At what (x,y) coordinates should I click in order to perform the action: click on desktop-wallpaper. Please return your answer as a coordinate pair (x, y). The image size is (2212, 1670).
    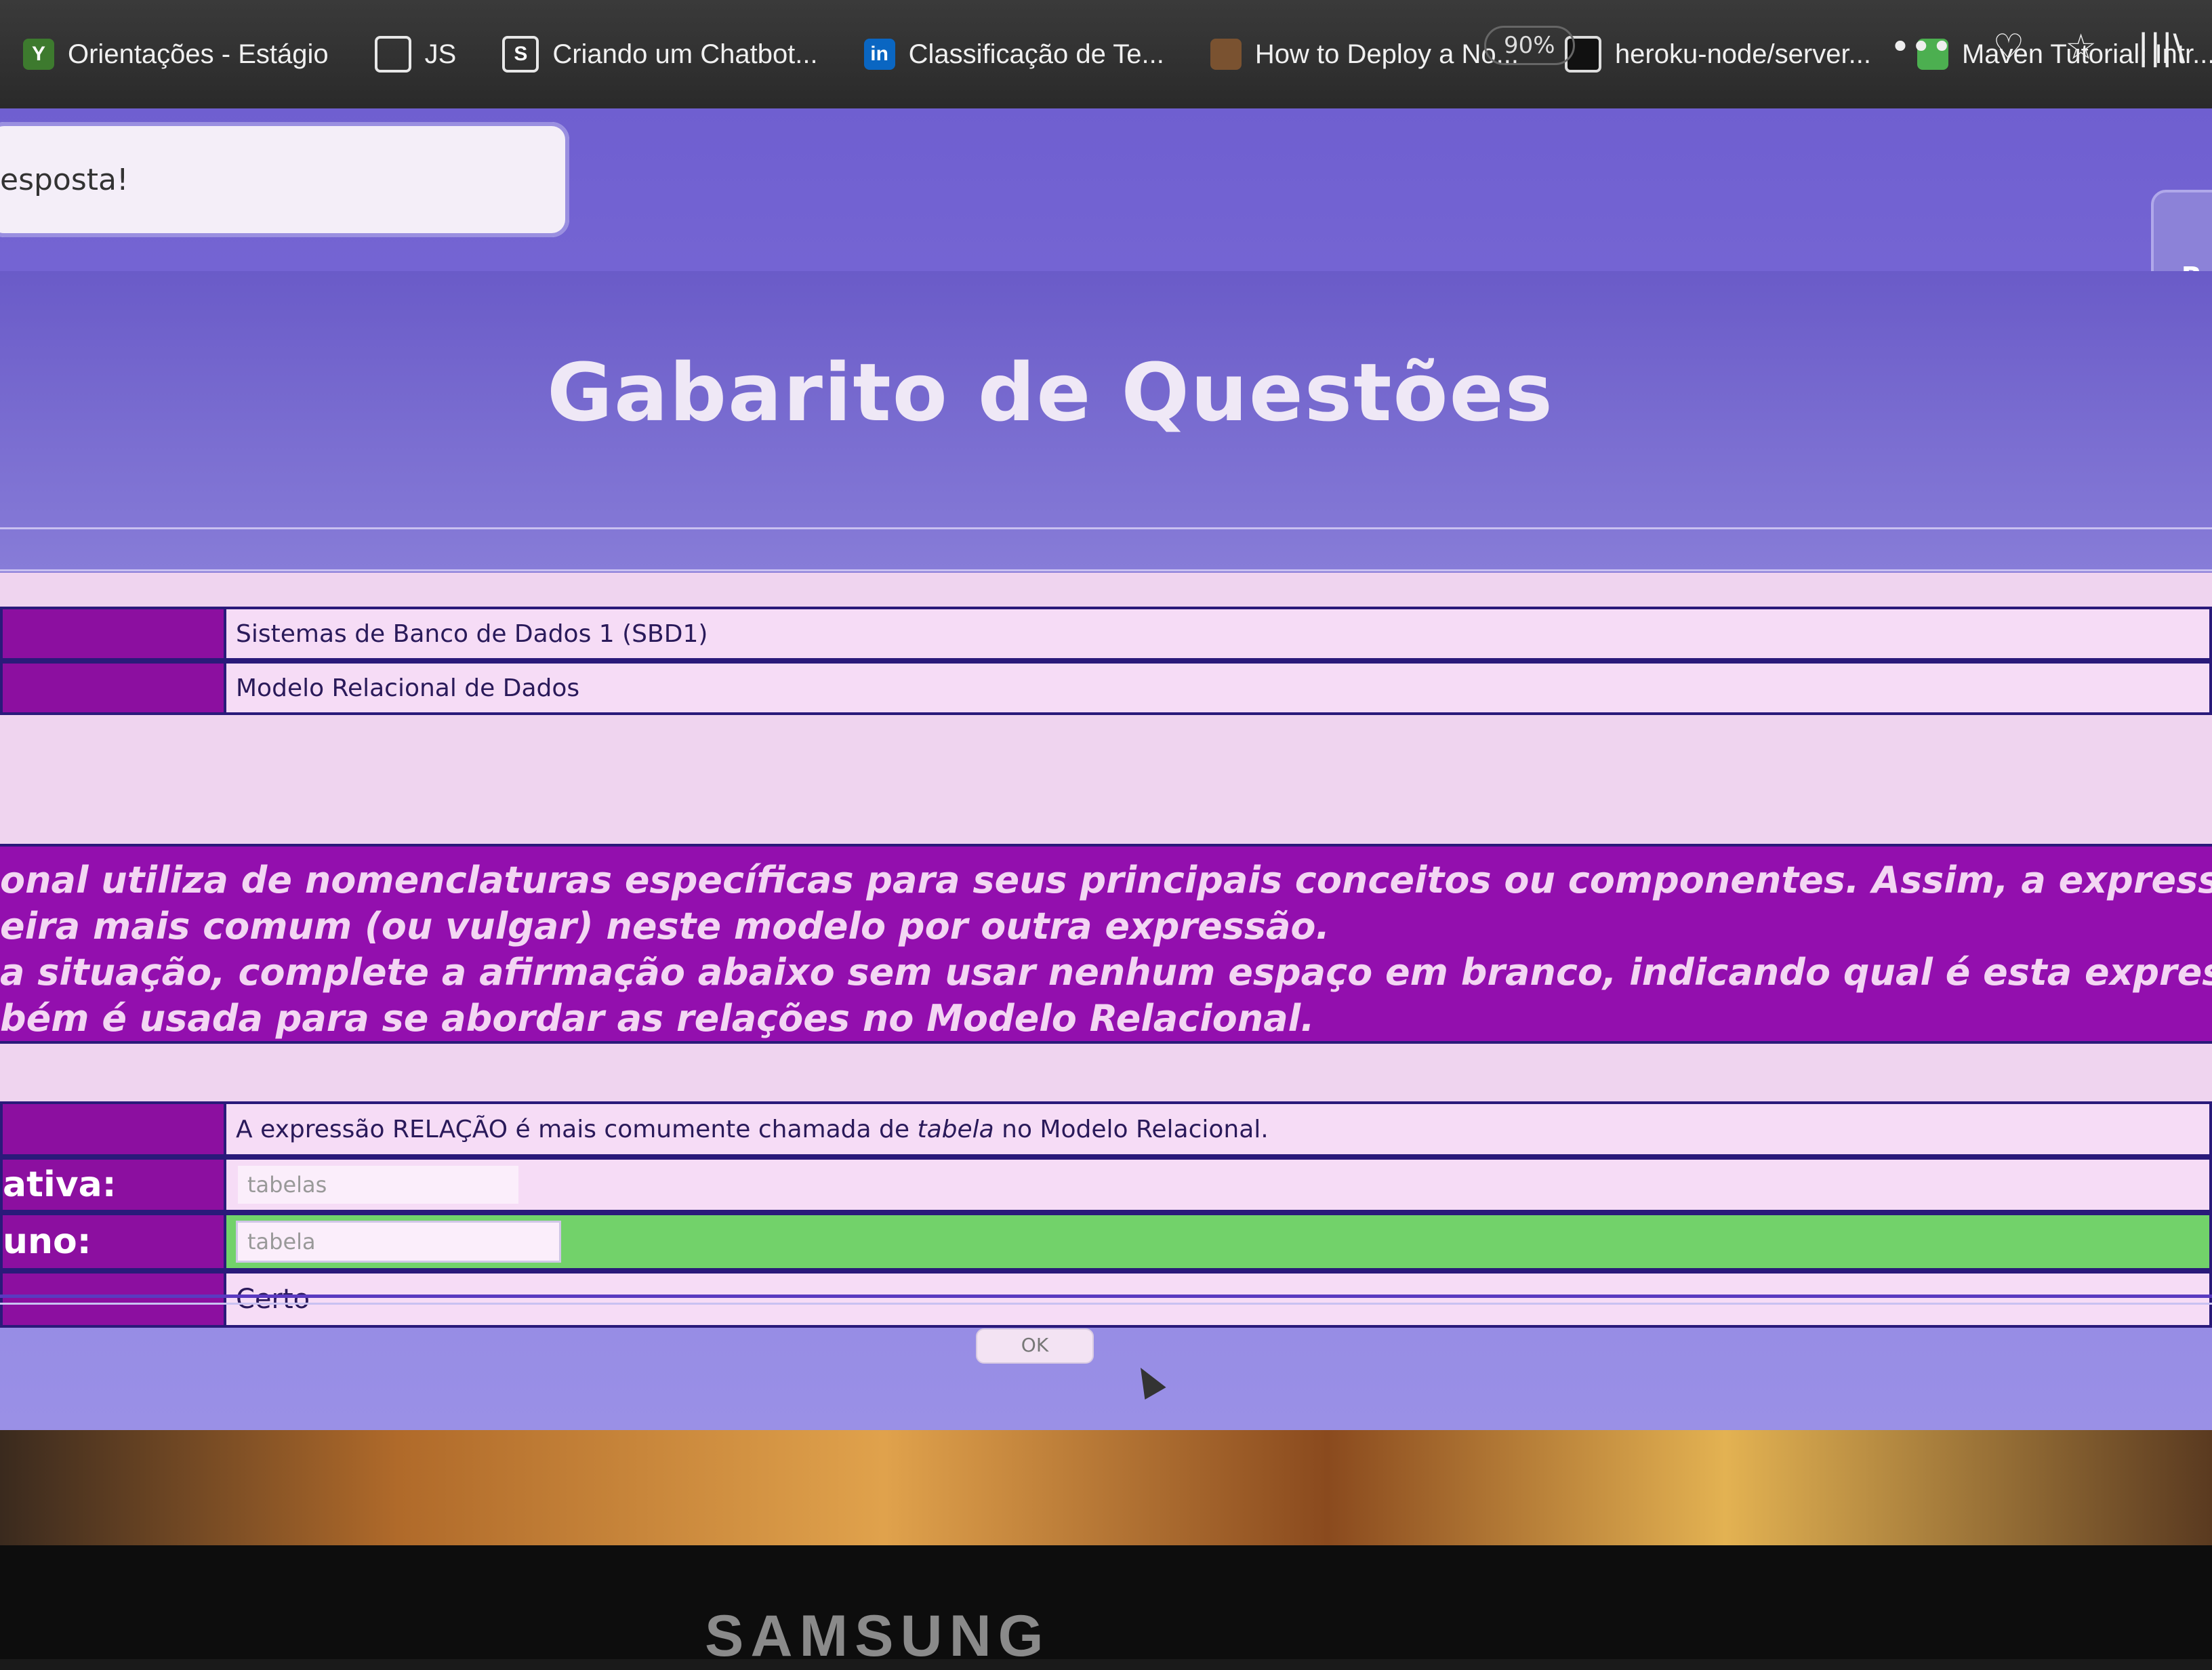
    Looking at the image, I should click on (1106, 1487).